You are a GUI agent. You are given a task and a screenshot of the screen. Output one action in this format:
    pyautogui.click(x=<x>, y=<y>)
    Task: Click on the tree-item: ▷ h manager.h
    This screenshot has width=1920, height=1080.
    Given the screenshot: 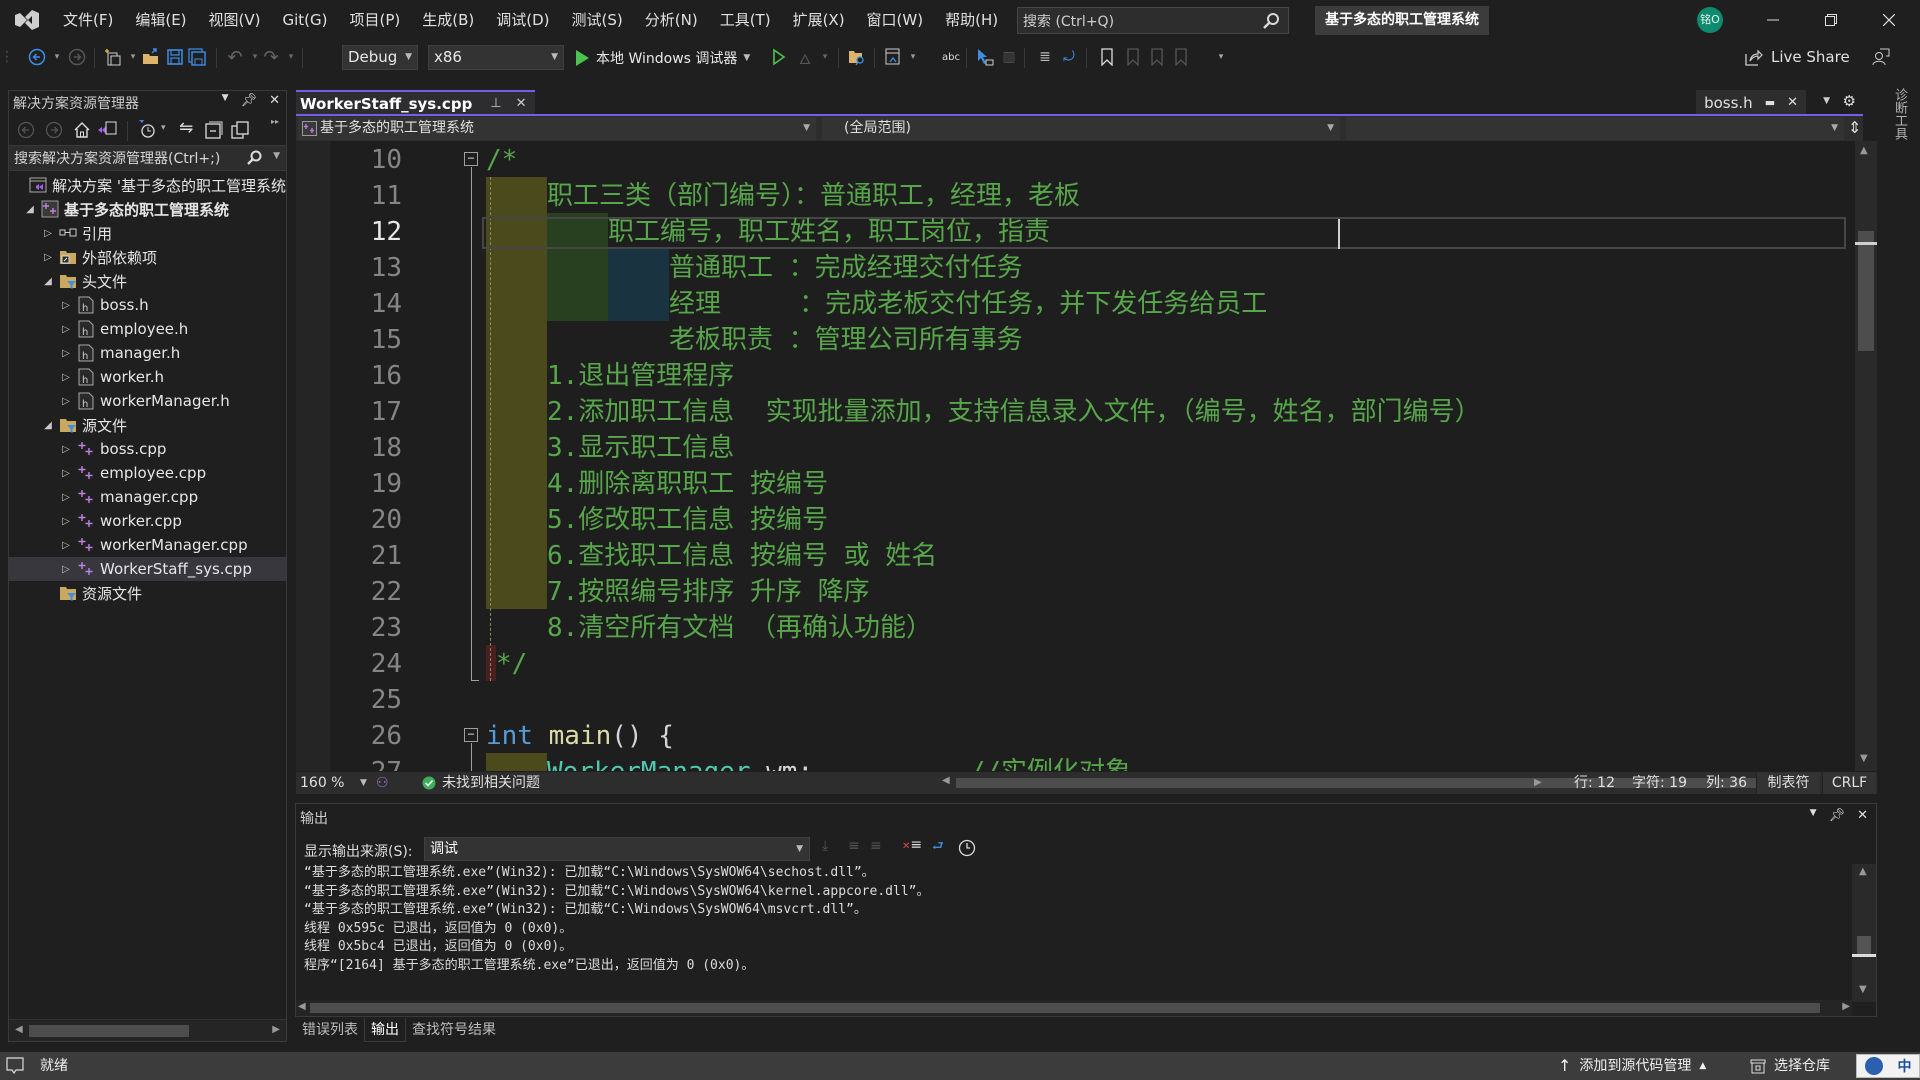 What is the action you would take?
    pyautogui.click(x=147, y=353)
    